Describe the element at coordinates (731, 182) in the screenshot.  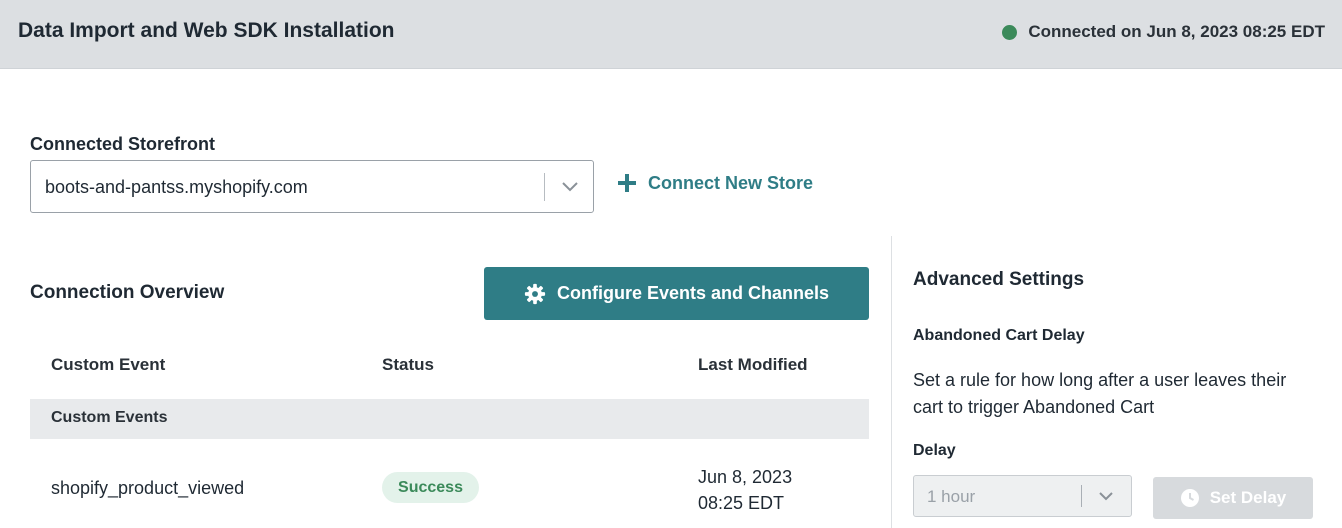
I see `connect-new-store-label: Connect New Store` at that location.